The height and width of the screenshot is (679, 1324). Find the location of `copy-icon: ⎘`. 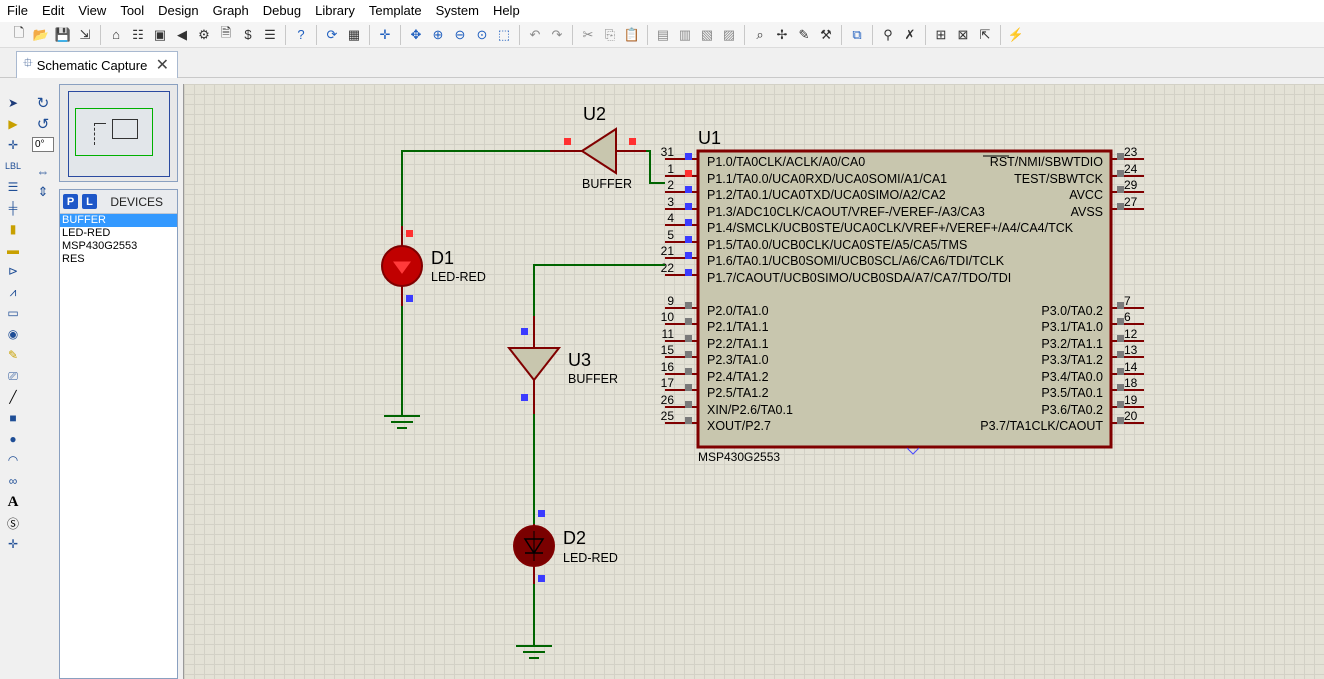

copy-icon: ⎘ is located at coordinates (610, 35).